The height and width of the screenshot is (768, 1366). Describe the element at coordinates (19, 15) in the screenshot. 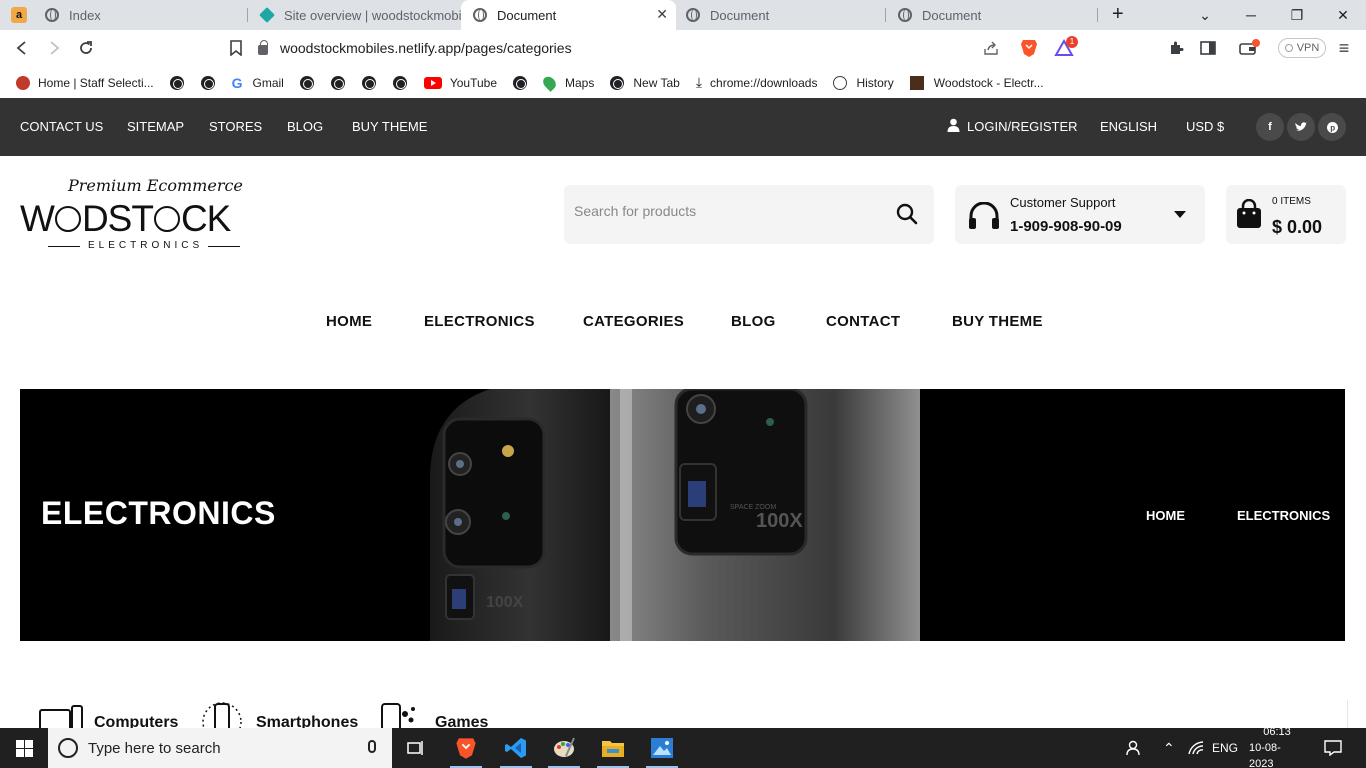

I see `amazon-icon: a` at that location.